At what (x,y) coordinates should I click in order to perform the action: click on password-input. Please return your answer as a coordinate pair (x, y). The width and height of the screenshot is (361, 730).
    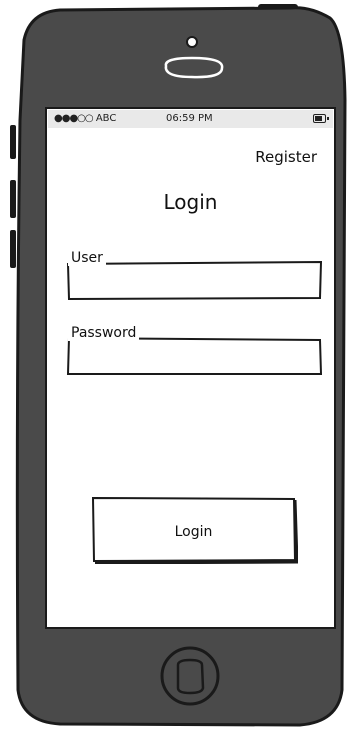
    Looking at the image, I should click on (193, 355).